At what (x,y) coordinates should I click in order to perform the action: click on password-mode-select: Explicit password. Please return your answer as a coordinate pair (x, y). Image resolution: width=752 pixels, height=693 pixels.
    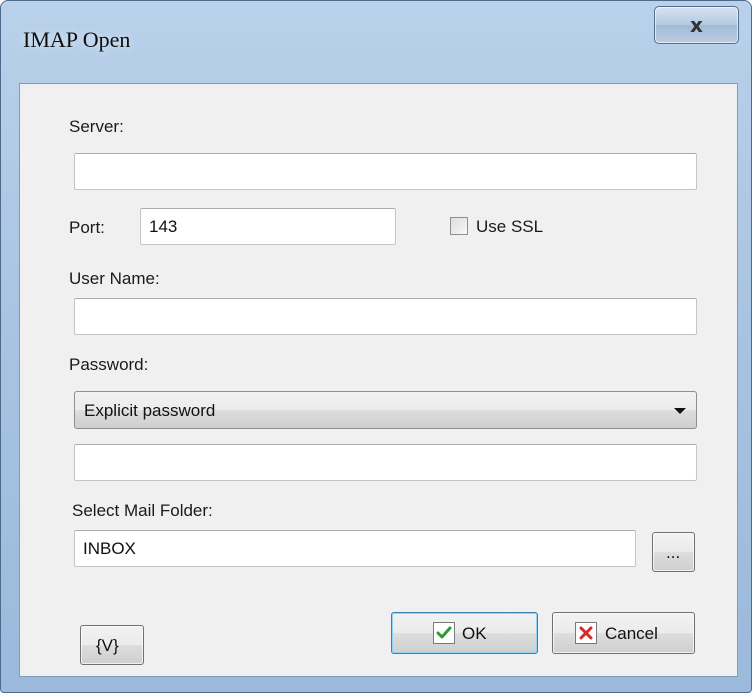
    Looking at the image, I should click on (385, 410).